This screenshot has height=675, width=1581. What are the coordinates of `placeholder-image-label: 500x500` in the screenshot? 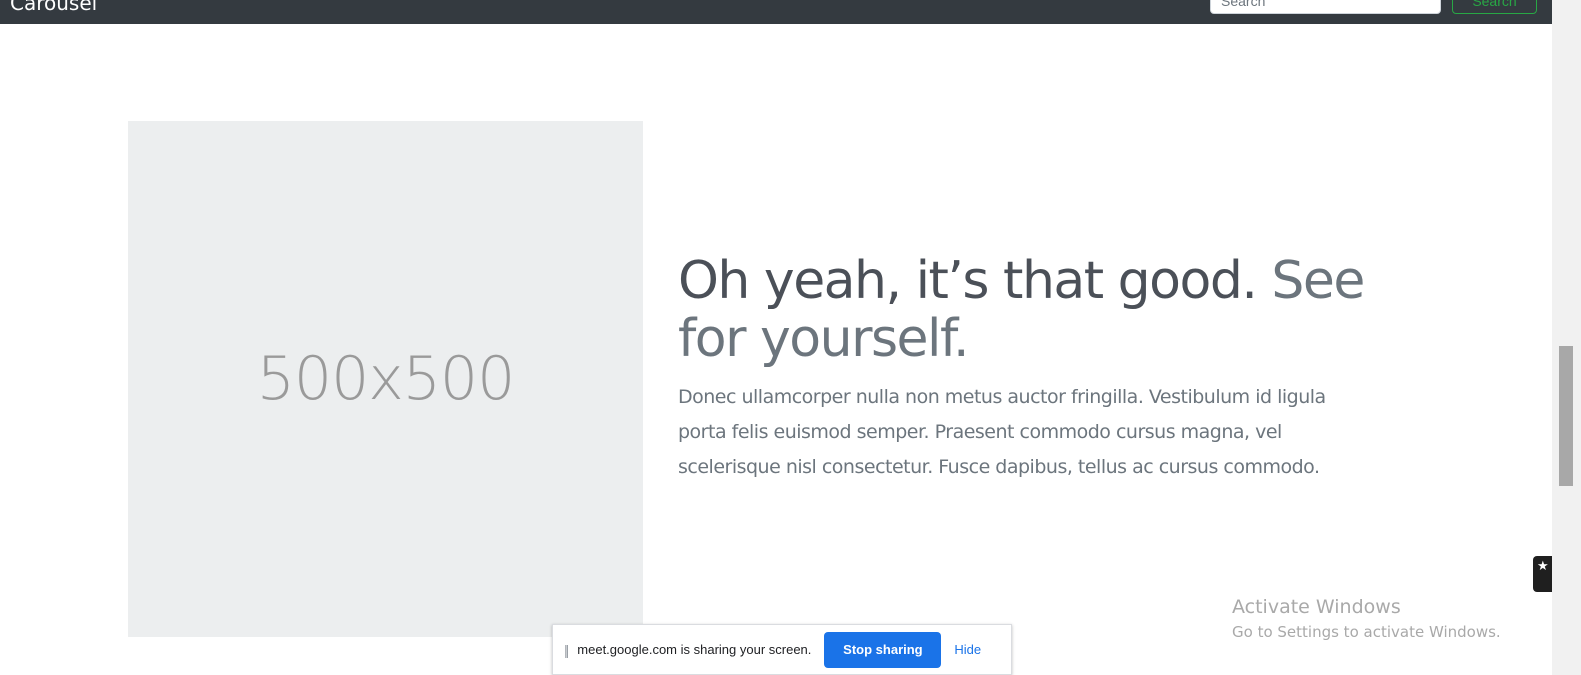 It's located at (386, 379).